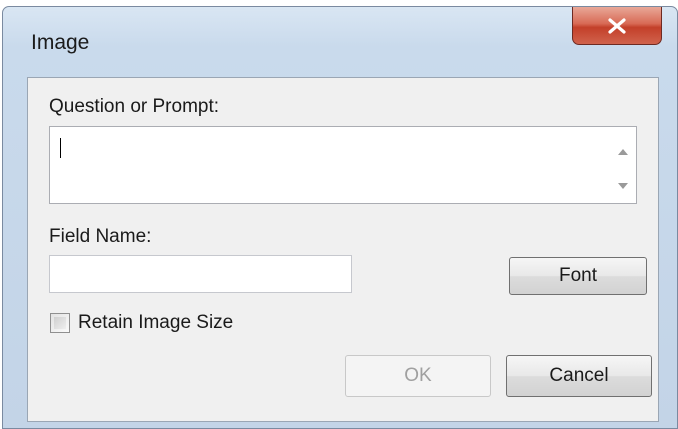 Image resolution: width=678 pixels, height=429 pixels. I want to click on retain-image-size-label: Retain Image Size, so click(156, 322).